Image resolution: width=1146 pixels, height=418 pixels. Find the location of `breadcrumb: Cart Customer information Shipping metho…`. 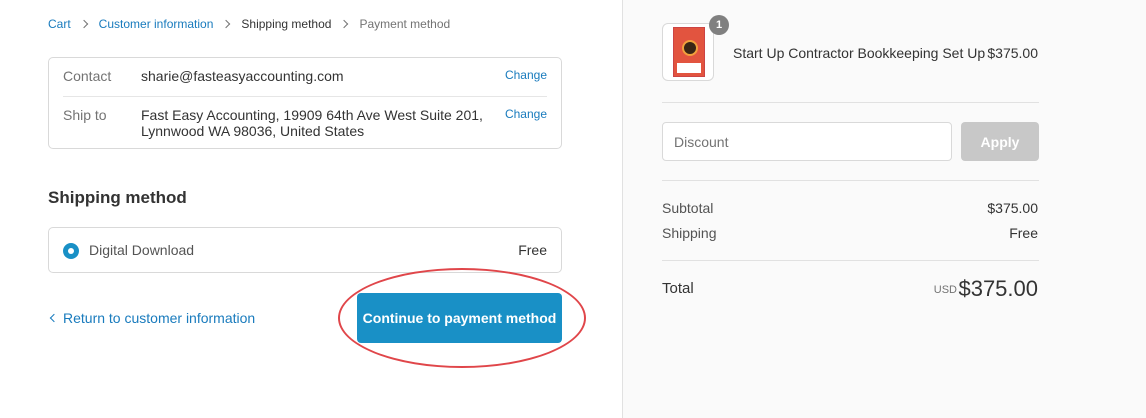

breadcrumb: Cart Customer information Shipping metho… is located at coordinates (249, 24).